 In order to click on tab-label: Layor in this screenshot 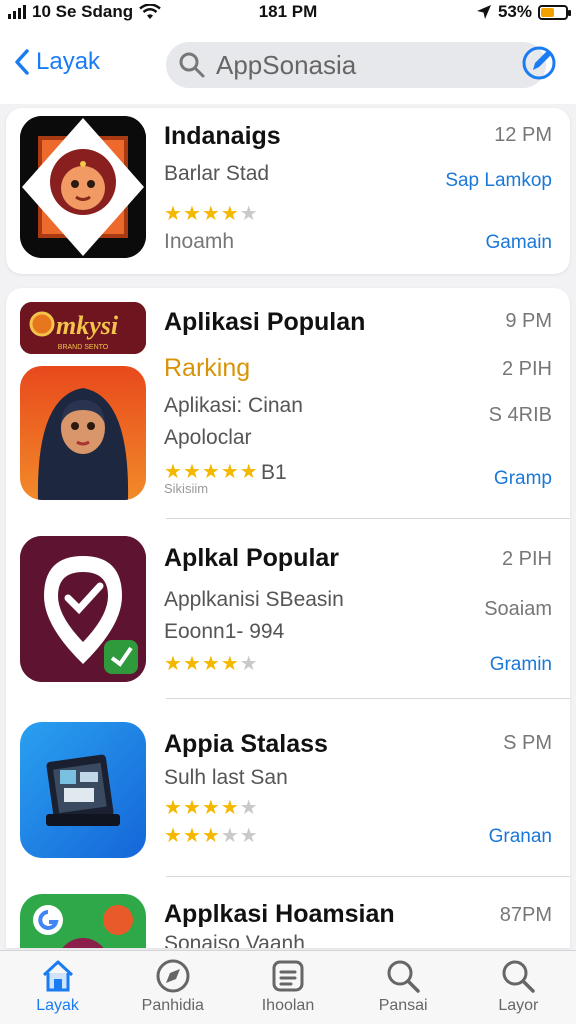, I will do `click(518, 1005)`.